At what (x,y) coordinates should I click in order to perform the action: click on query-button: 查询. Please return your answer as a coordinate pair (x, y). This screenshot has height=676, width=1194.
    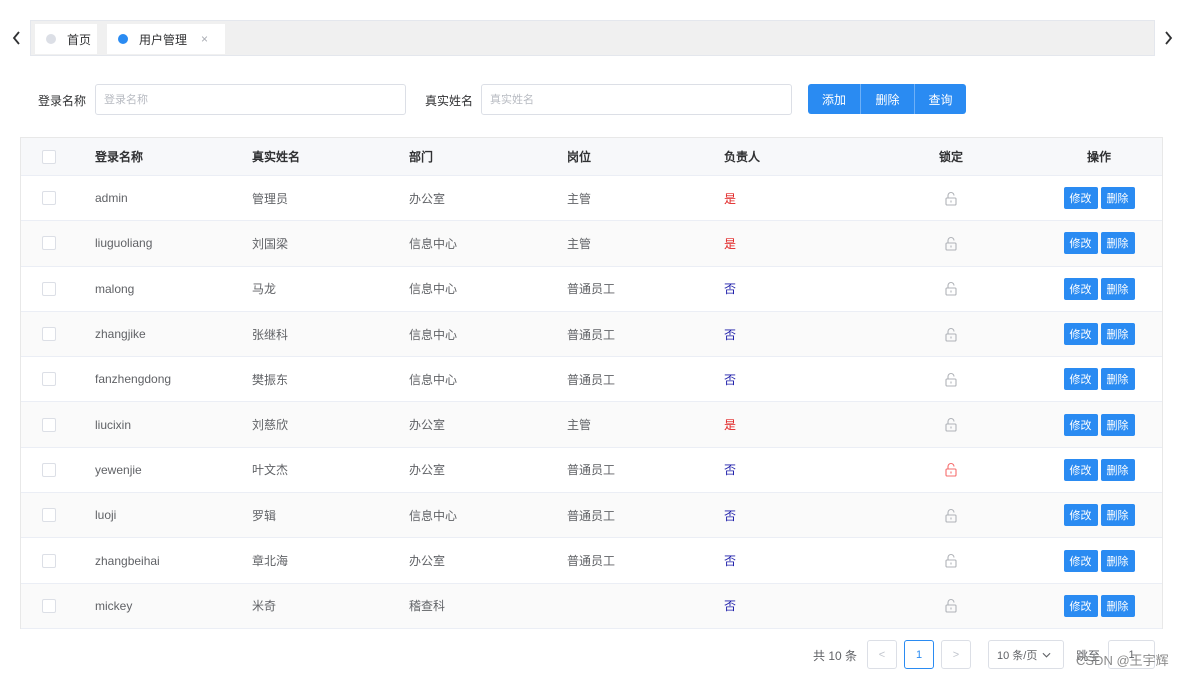
    Looking at the image, I should click on (940, 99).